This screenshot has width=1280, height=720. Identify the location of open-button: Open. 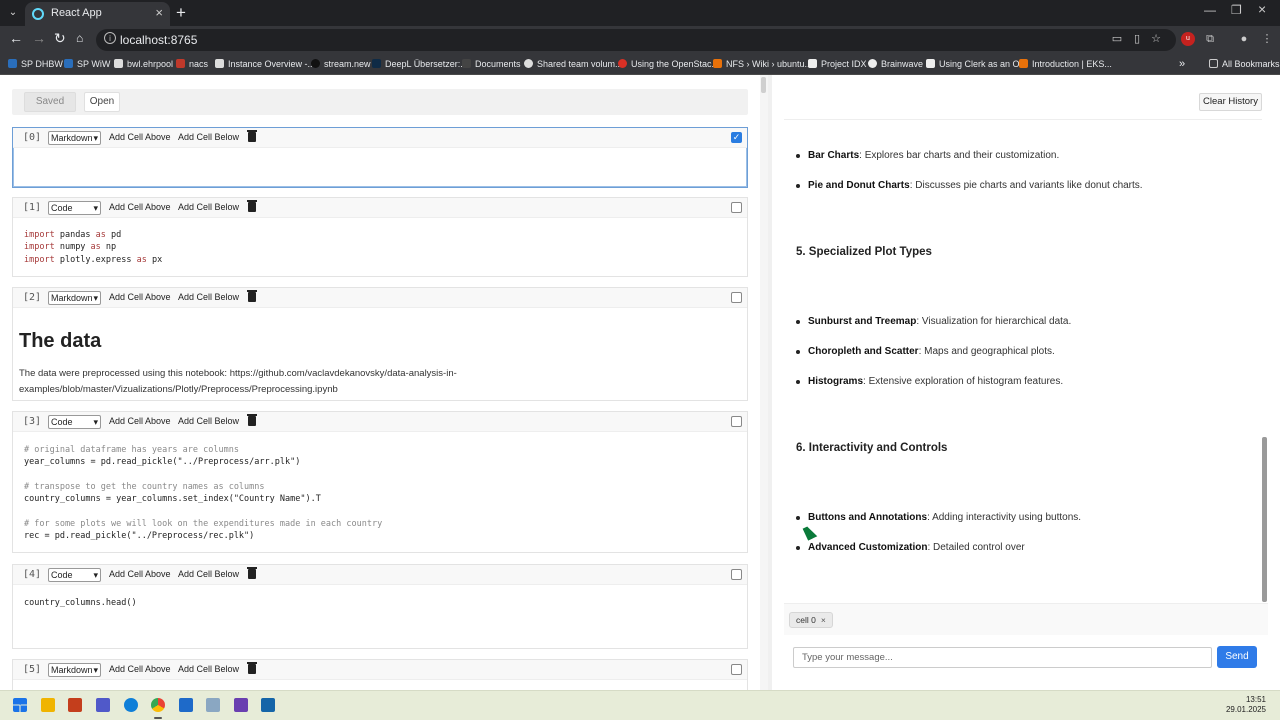
(102, 102).